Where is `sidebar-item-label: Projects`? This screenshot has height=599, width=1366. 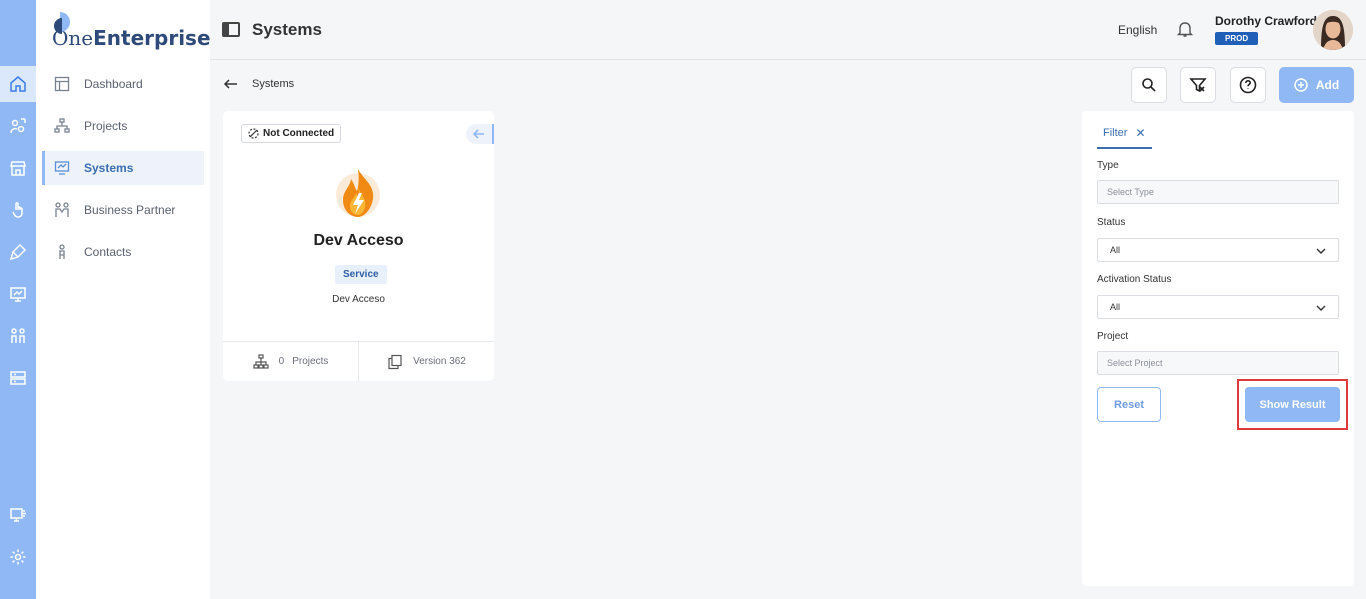
sidebar-item-label: Projects is located at coordinates (106, 126).